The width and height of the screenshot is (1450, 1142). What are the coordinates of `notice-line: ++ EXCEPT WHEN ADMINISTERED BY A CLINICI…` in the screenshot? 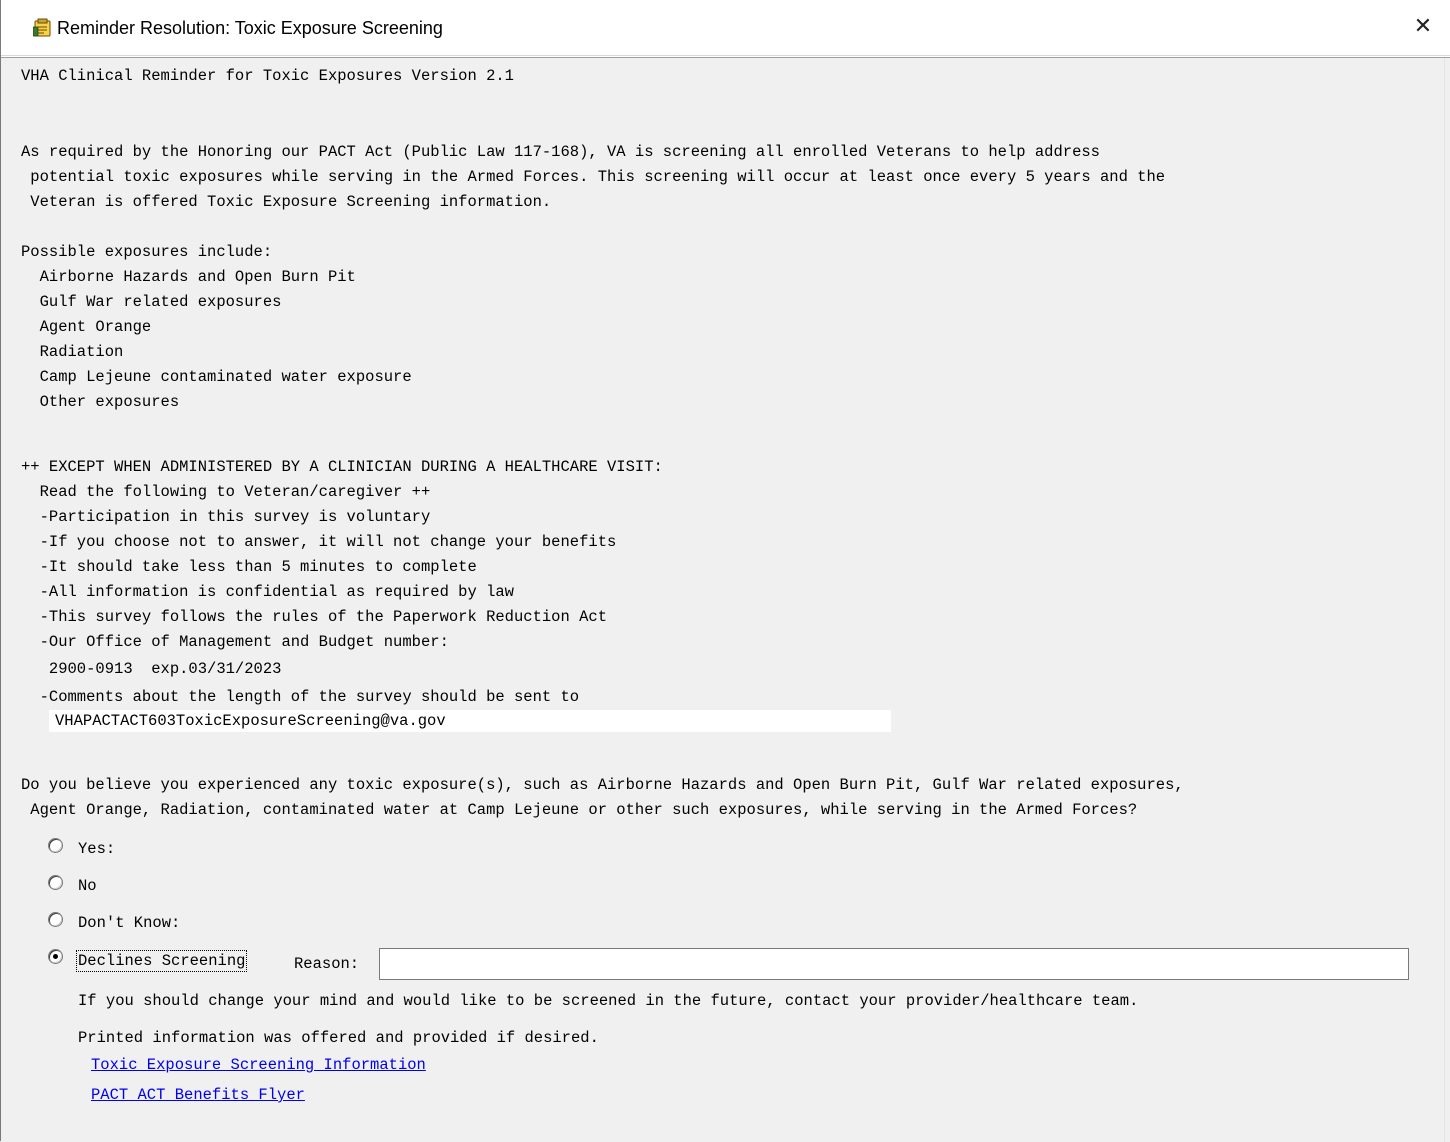 It's located at (342, 467).